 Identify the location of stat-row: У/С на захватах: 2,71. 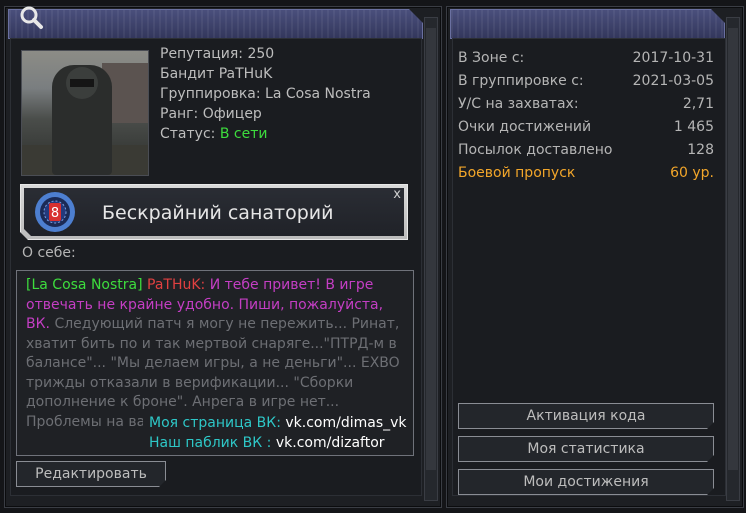
(586, 107).